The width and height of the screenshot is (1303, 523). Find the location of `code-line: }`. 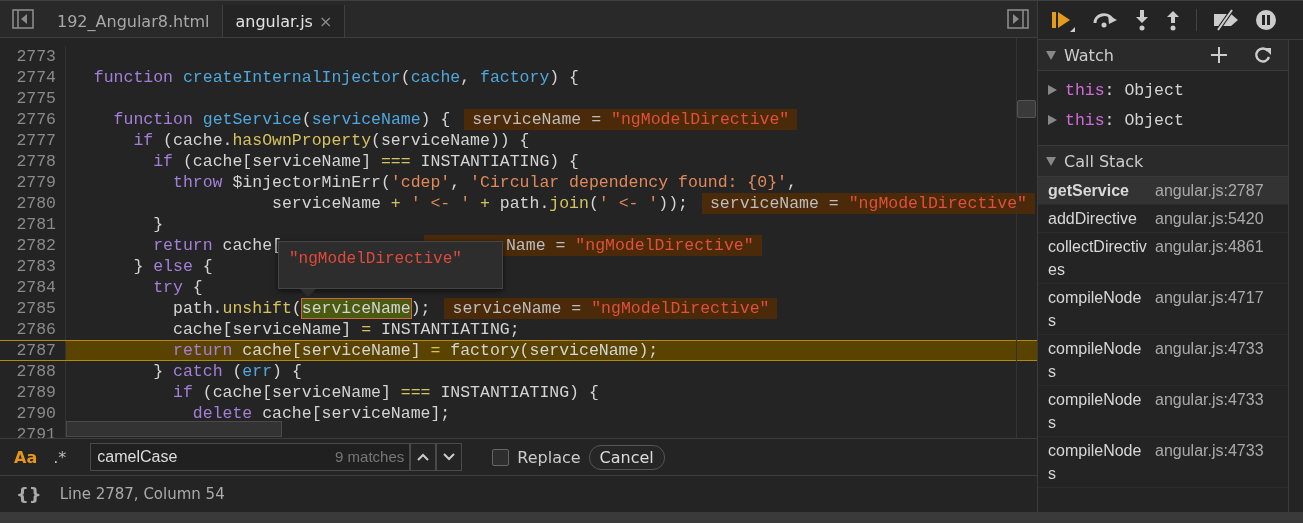

code-line: } is located at coordinates (158, 224).